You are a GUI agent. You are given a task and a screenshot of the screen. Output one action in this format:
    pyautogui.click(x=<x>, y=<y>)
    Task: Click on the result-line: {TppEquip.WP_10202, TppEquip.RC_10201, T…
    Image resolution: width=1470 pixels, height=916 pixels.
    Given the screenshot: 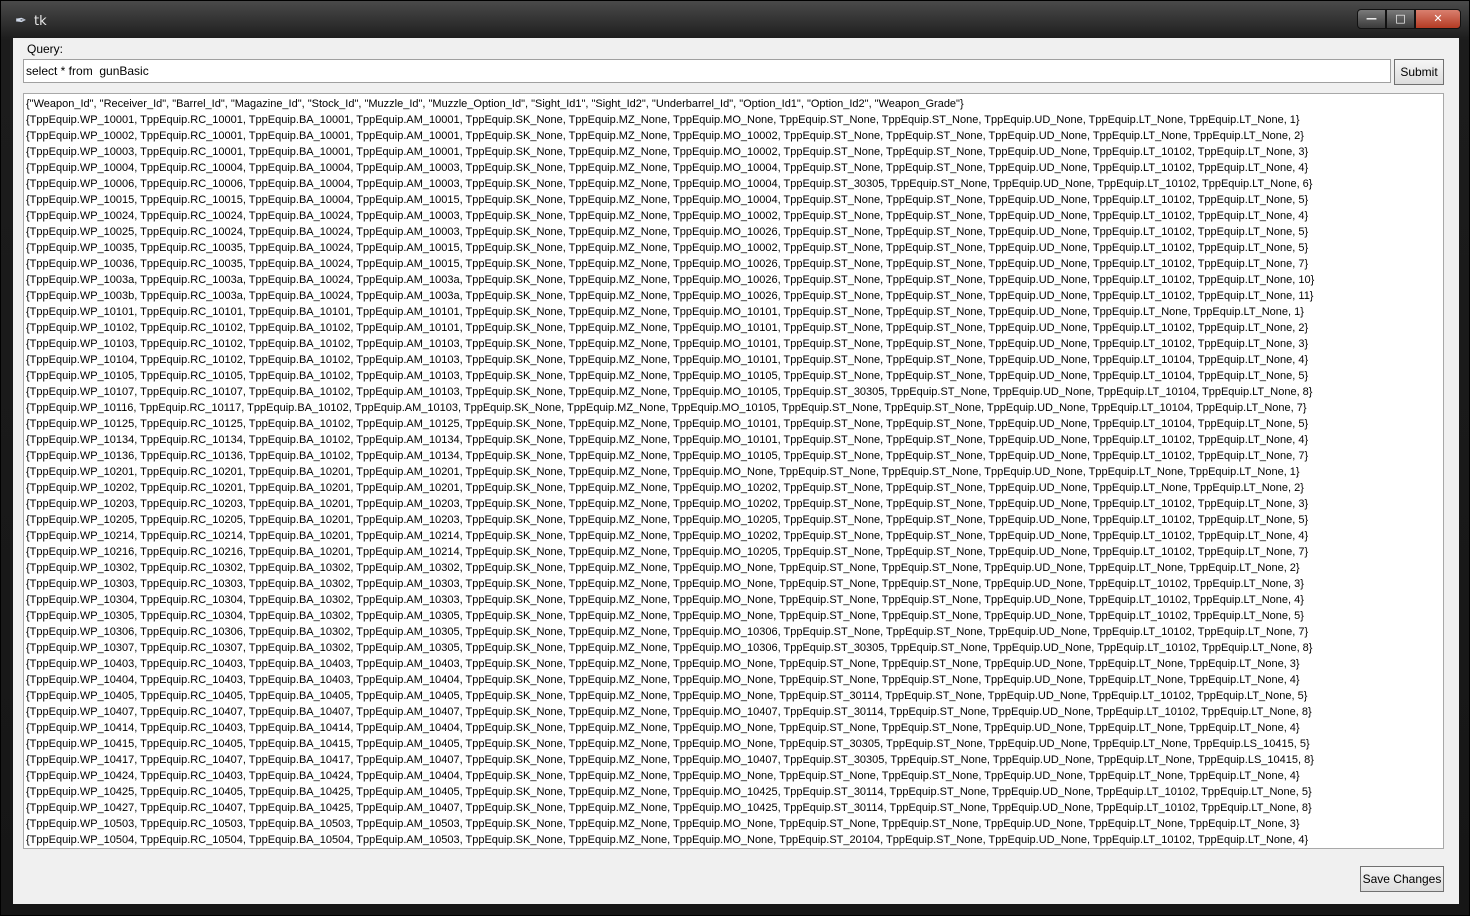 What is the action you would take?
    pyautogui.click(x=665, y=488)
    